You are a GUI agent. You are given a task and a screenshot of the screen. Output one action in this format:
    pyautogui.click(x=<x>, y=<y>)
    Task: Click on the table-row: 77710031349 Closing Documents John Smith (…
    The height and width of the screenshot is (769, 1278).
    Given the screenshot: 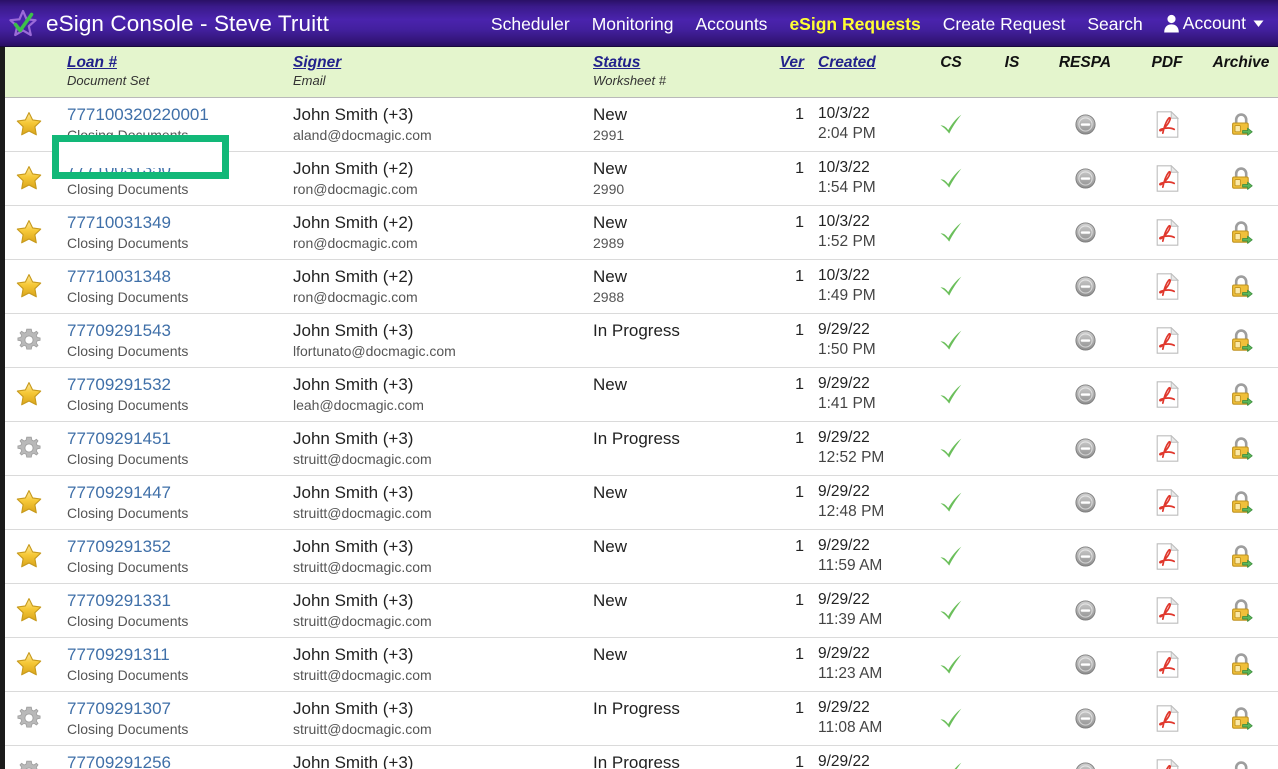 What is the action you would take?
    pyautogui.click(x=641, y=232)
    